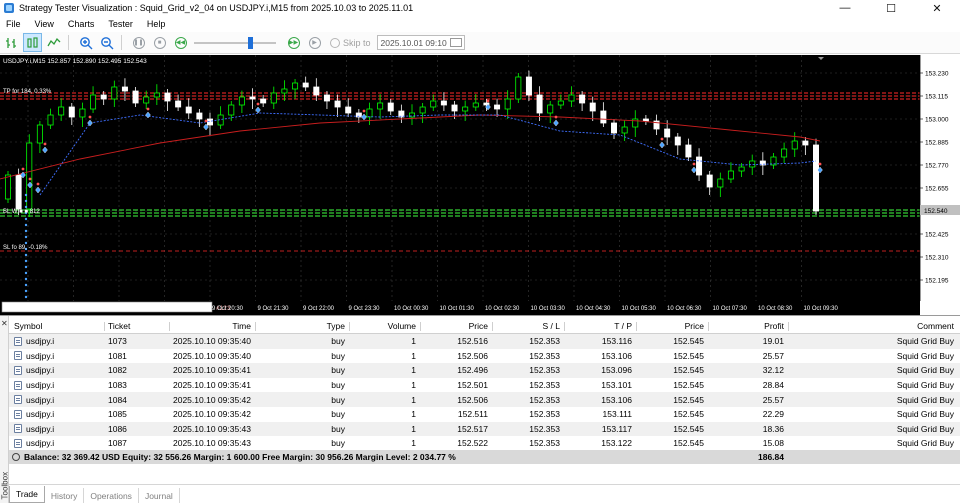 The image size is (960, 503). I want to click on bar-chart-button, so click(11, 42).